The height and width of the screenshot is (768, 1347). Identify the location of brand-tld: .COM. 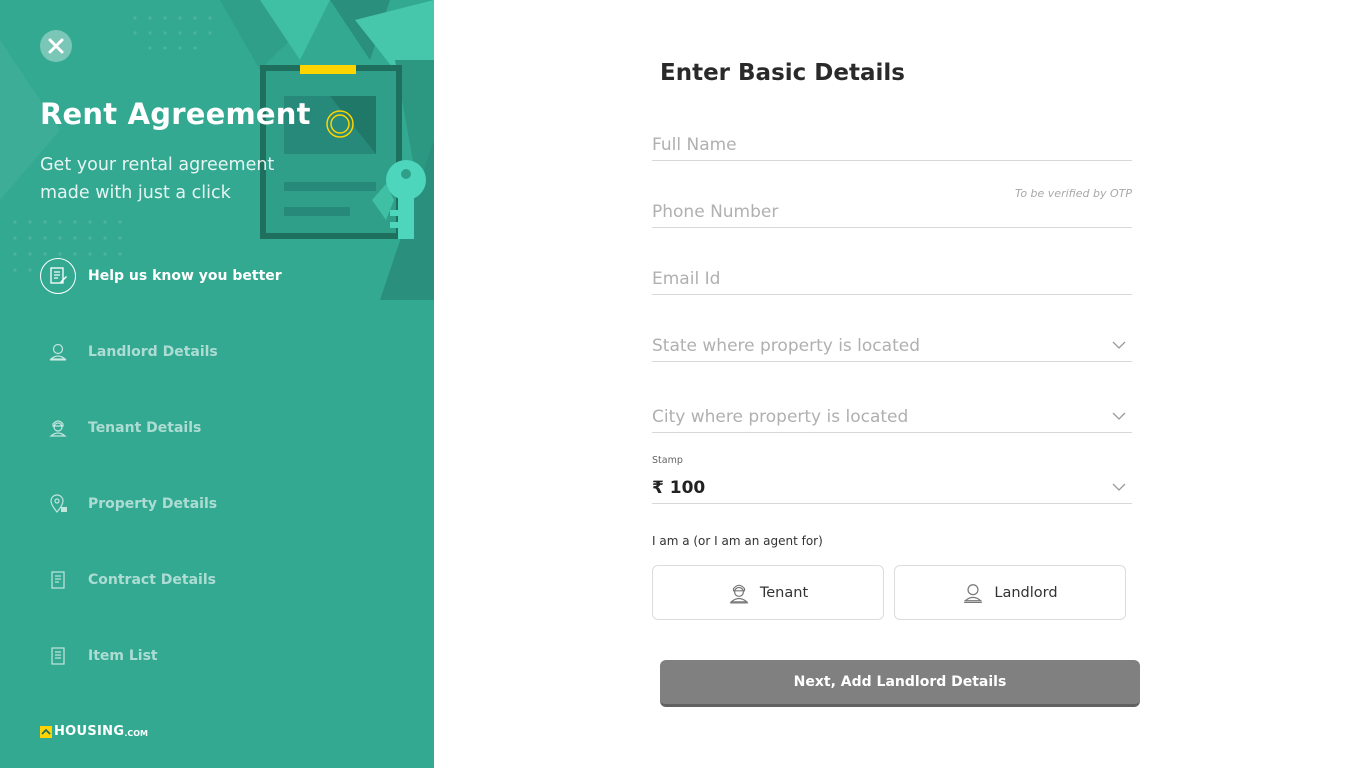
(136, 733).